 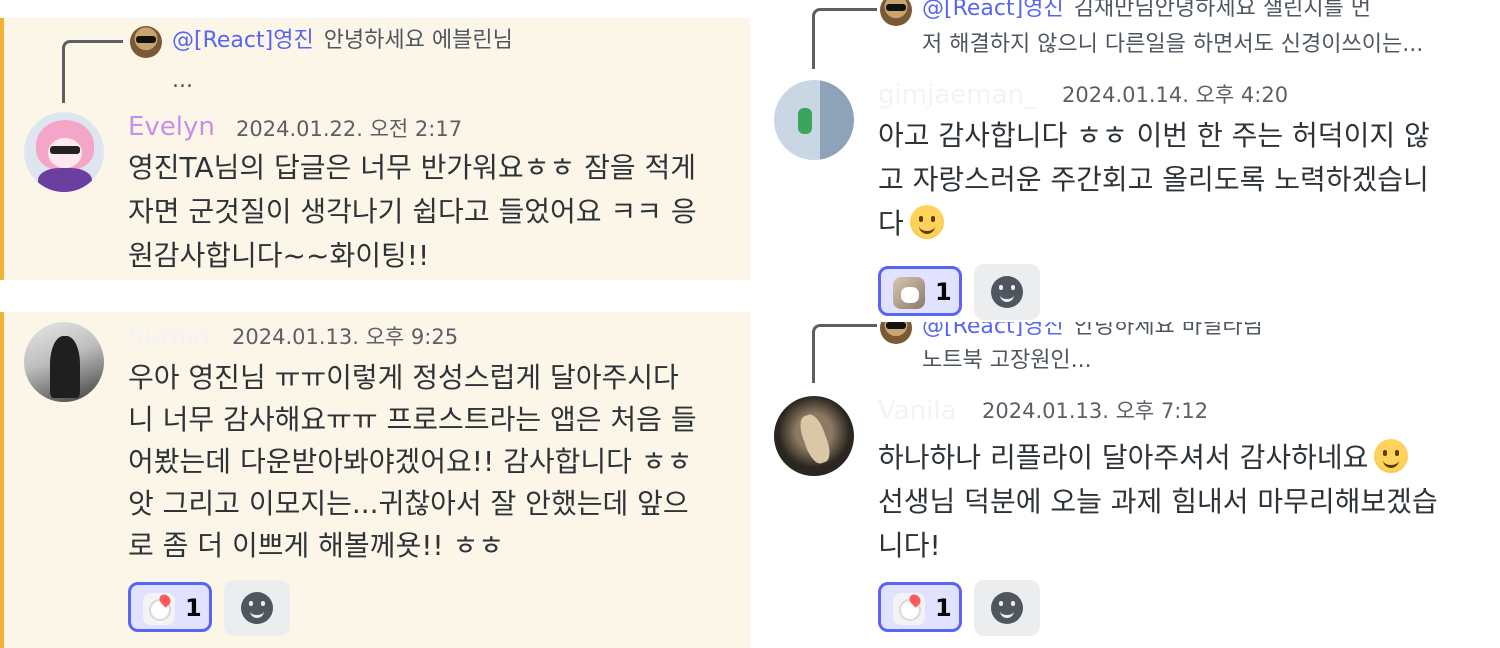 I want to click on username: gimjaeman_, so click(x=957, y=95).